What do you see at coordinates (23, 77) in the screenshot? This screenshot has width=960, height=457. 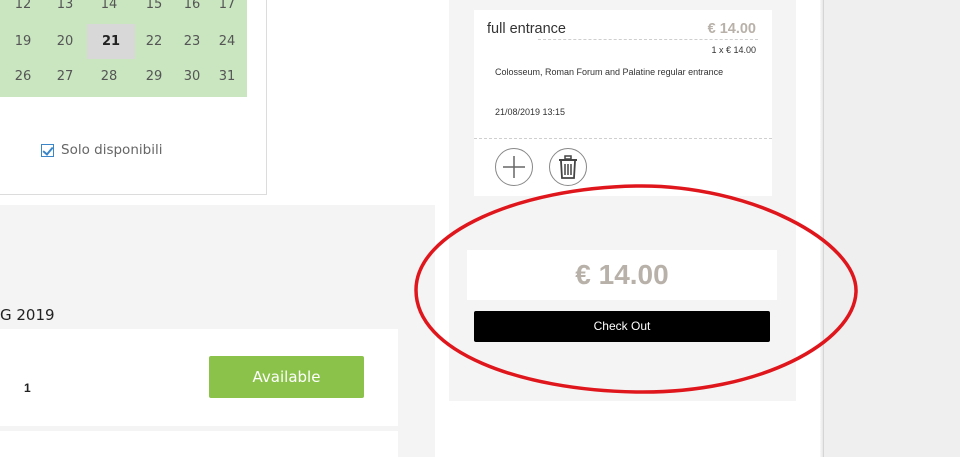 I see `calendar-day: 26` at bounding box center [23, 77].